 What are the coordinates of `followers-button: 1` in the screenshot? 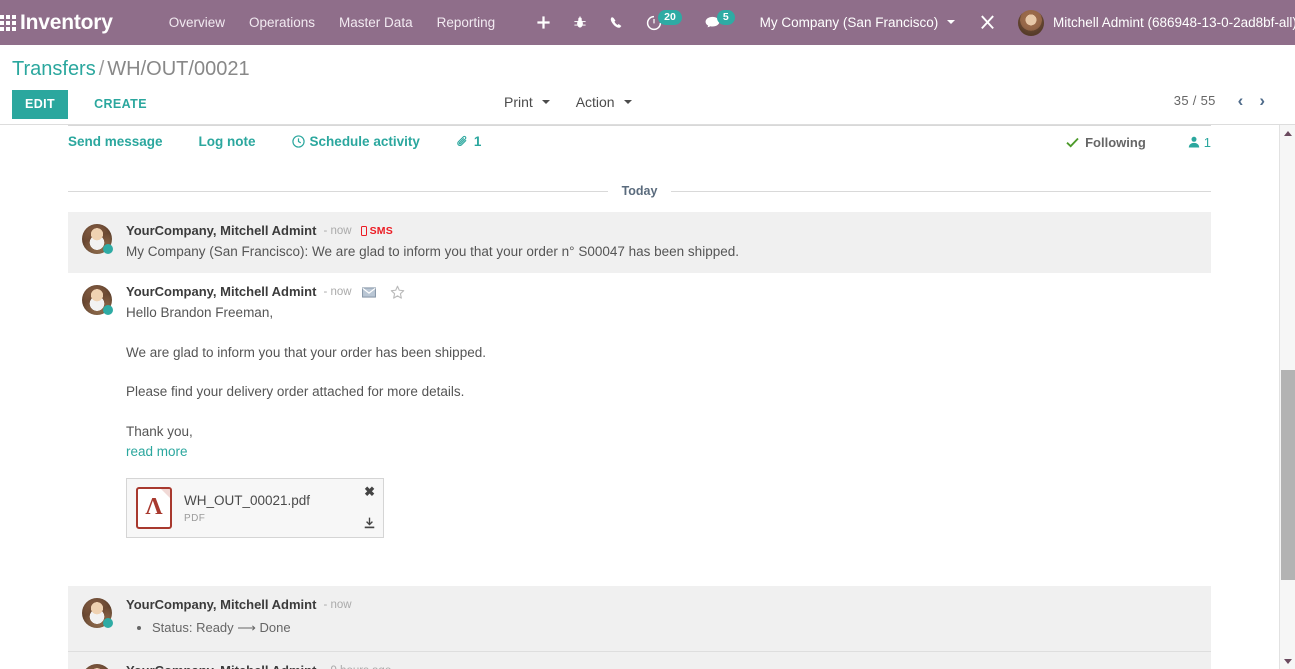 It's located at (1199, 142).